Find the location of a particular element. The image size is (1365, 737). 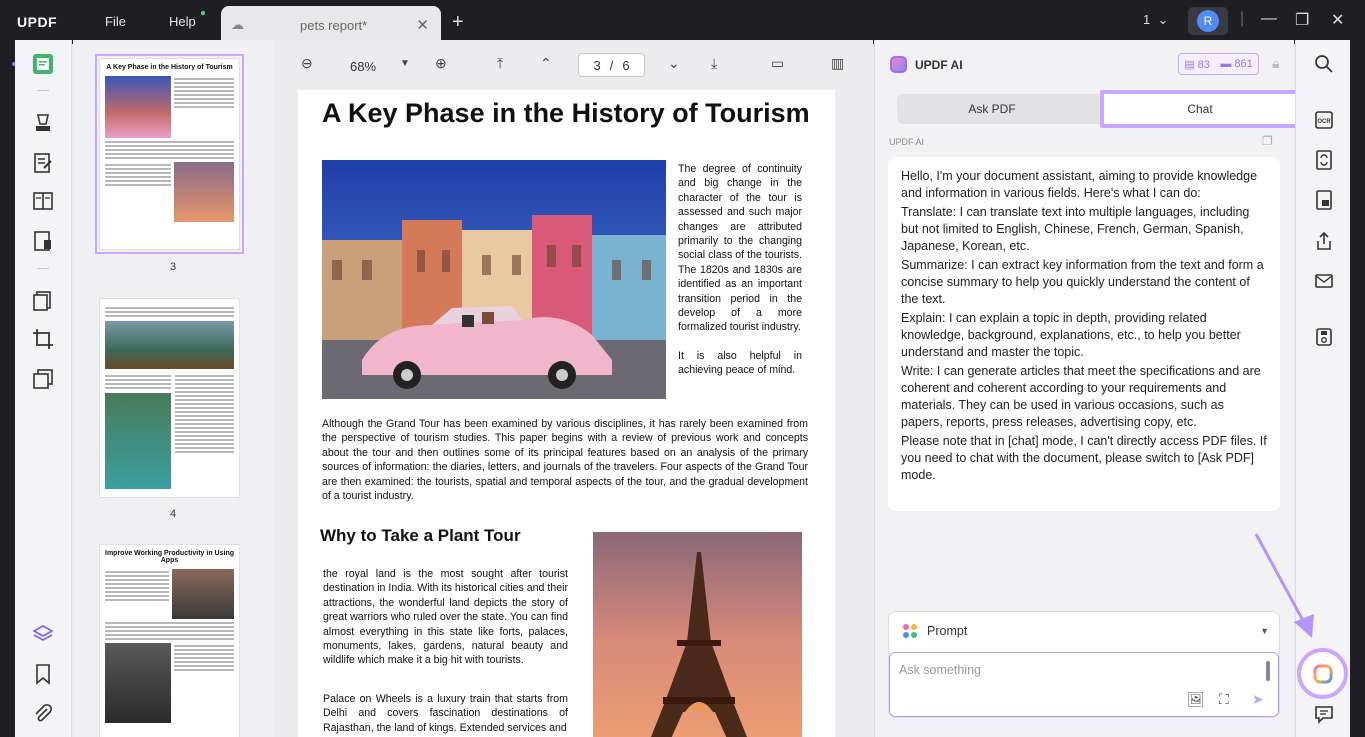

ai-title: UPDF AI is located at coordinates (939, 64).